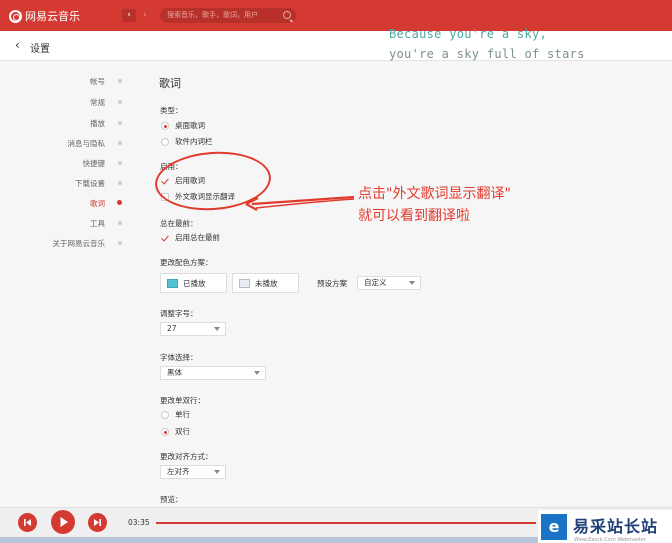 This screenshot has height=543, width=672. What do you see at coordinates (182, 431) in the screenshot?
I see `option-label: 双行` at bounding box center [182, 431].